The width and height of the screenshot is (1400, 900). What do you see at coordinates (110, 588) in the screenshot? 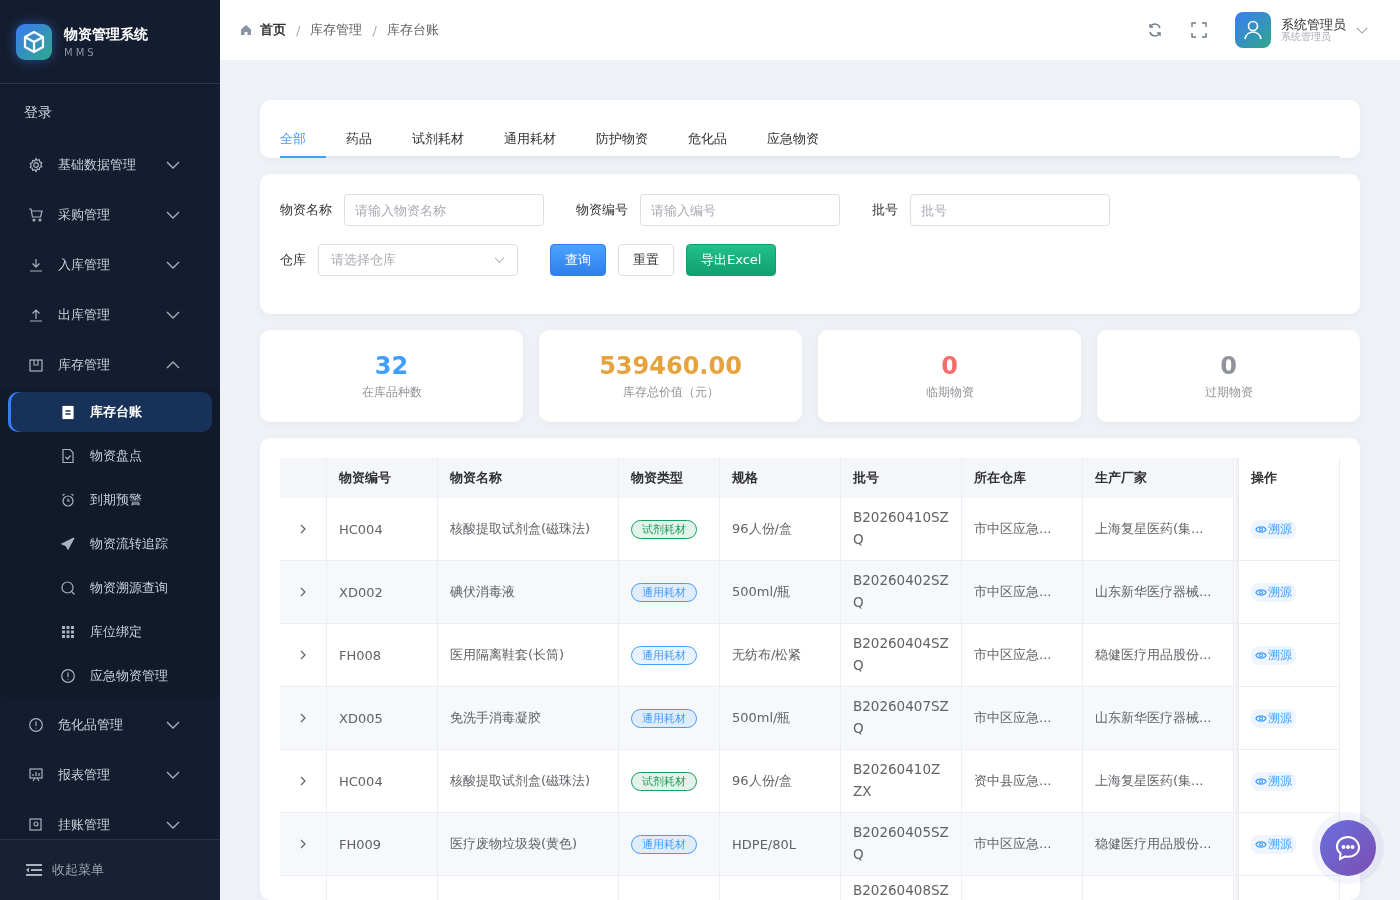
I see `submenu-item: 物资溯源查询` at bounding box center [110, 588].